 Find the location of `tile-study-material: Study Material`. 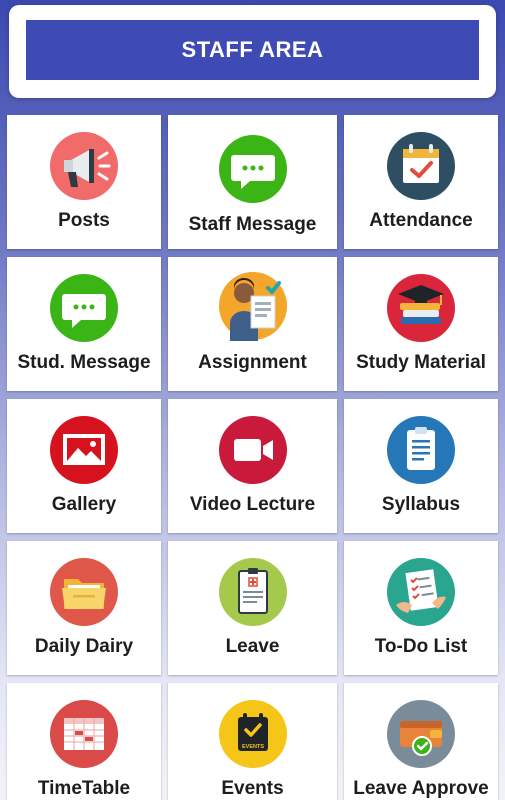

tile-study-material: Study Material is located at coordinates (421, 324).